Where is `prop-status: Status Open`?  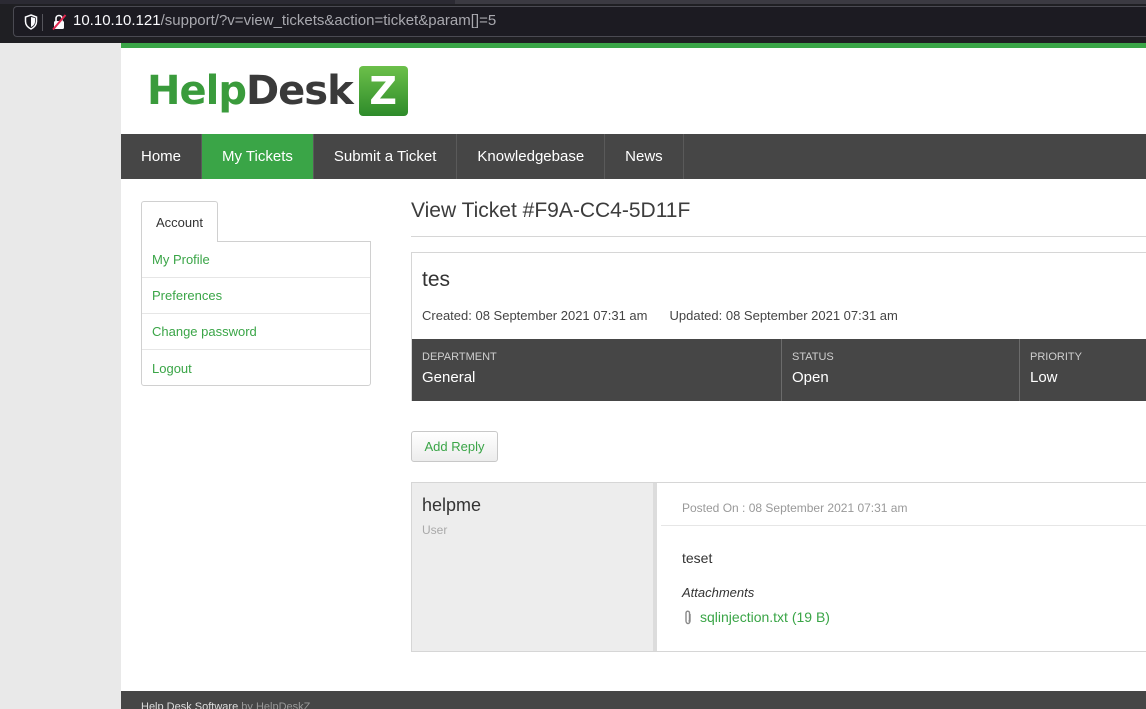
prop-status: Status Open is located at coordinates (901, 370).